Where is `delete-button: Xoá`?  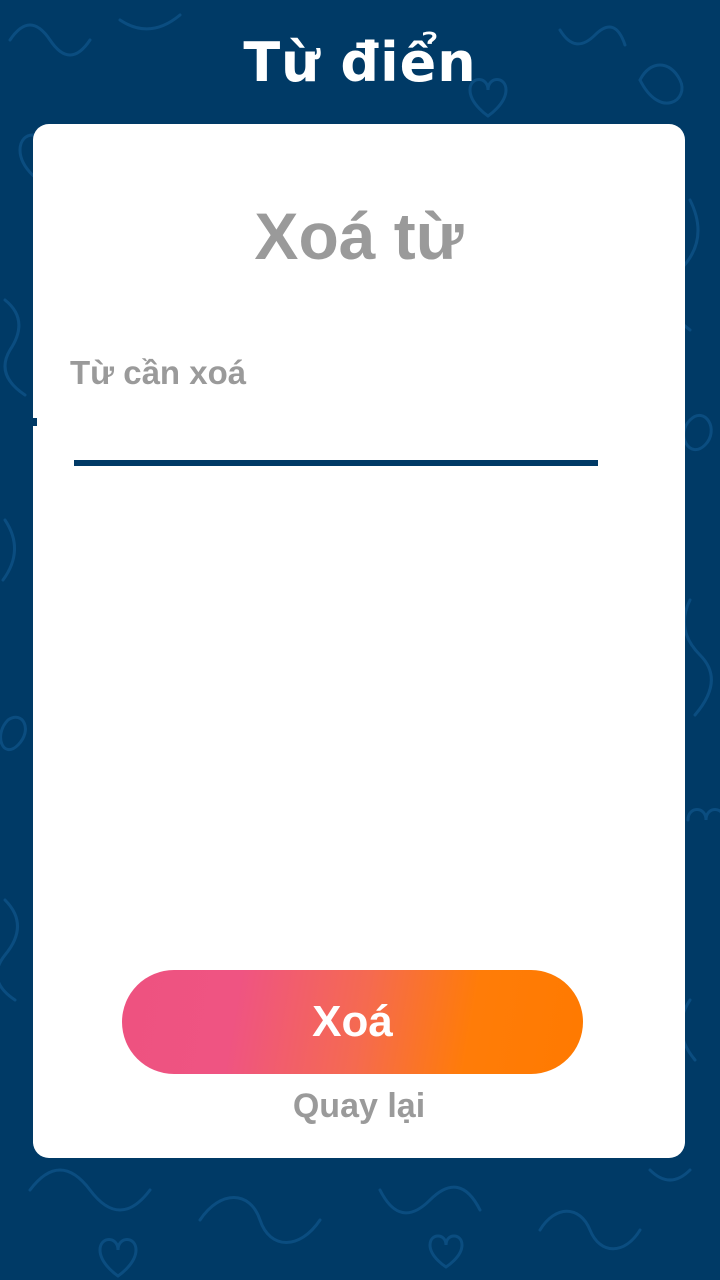 delete-button: Xoá is located at coordinates (352, 1022).